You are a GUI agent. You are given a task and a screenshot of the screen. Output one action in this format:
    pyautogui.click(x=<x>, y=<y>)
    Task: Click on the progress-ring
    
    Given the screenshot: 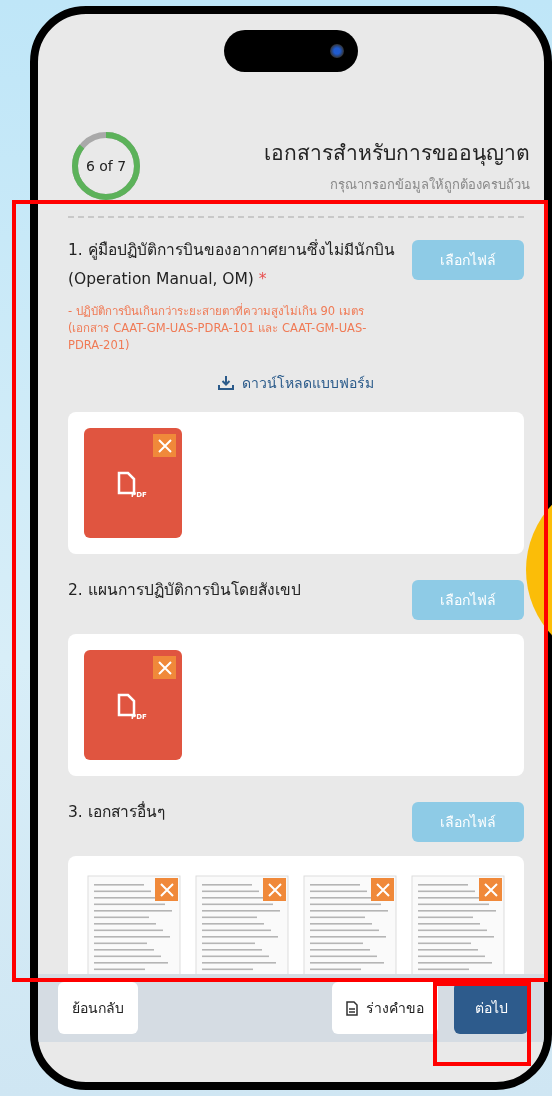 What is the action you would take?
    pyautogui.click(x=106, y=166)
    